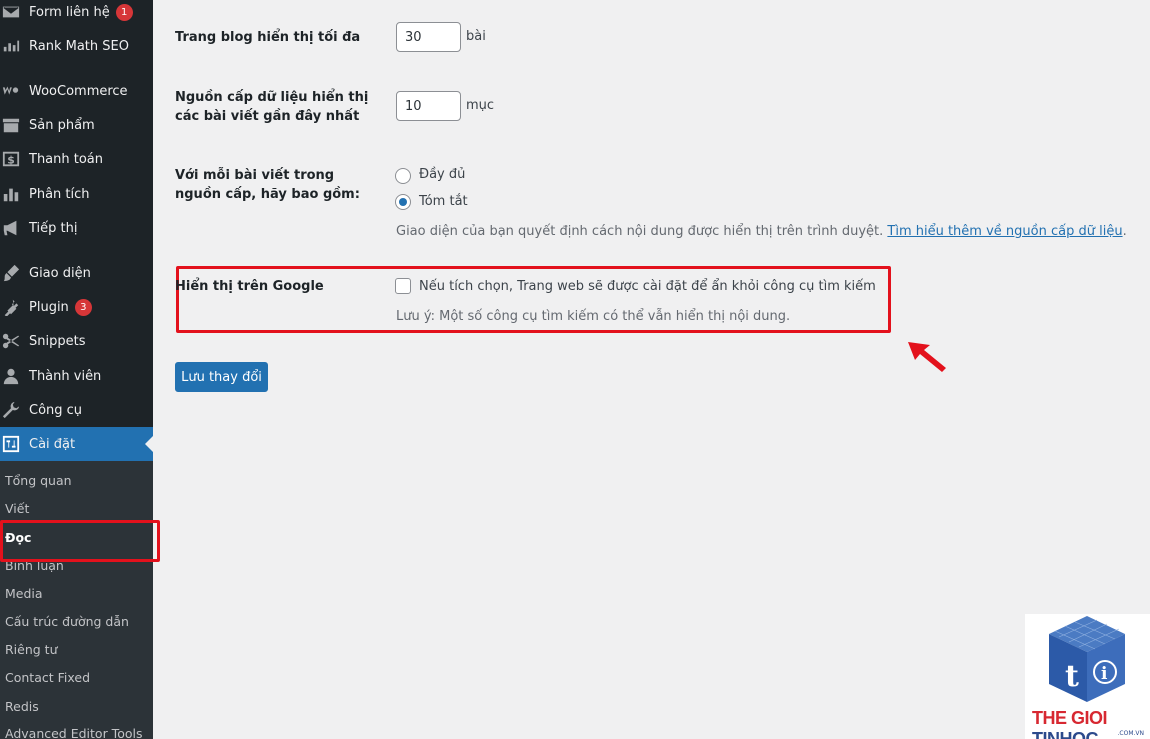  Describe the element at coordinates (1104, 674) in the screenshot. I see `svg-text: i` at that location.